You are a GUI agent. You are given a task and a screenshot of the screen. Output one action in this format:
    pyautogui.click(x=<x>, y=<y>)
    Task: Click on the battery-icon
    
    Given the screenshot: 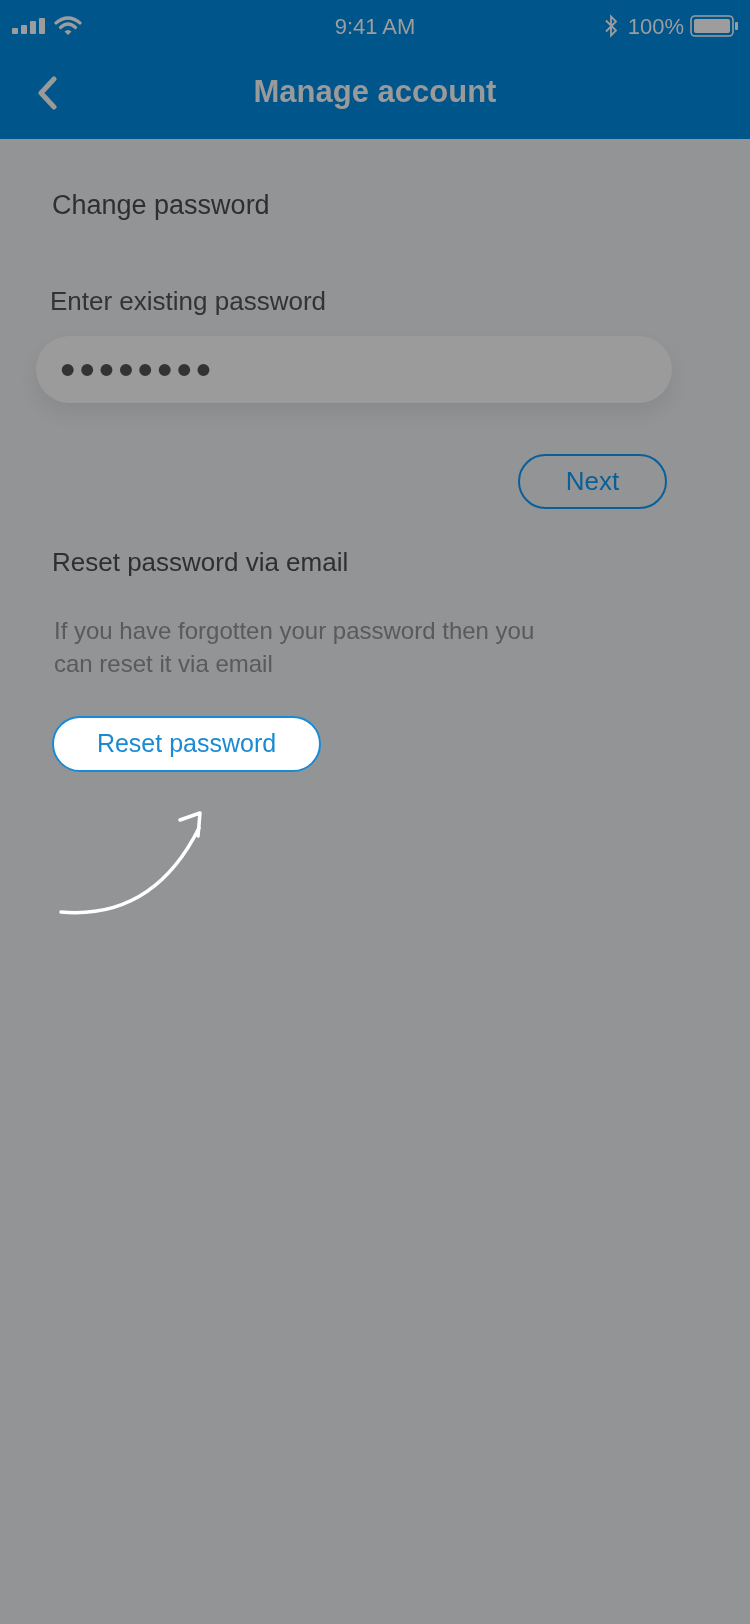 What is the action you would take?
    pyautogui.click(x=714, y=26)
    